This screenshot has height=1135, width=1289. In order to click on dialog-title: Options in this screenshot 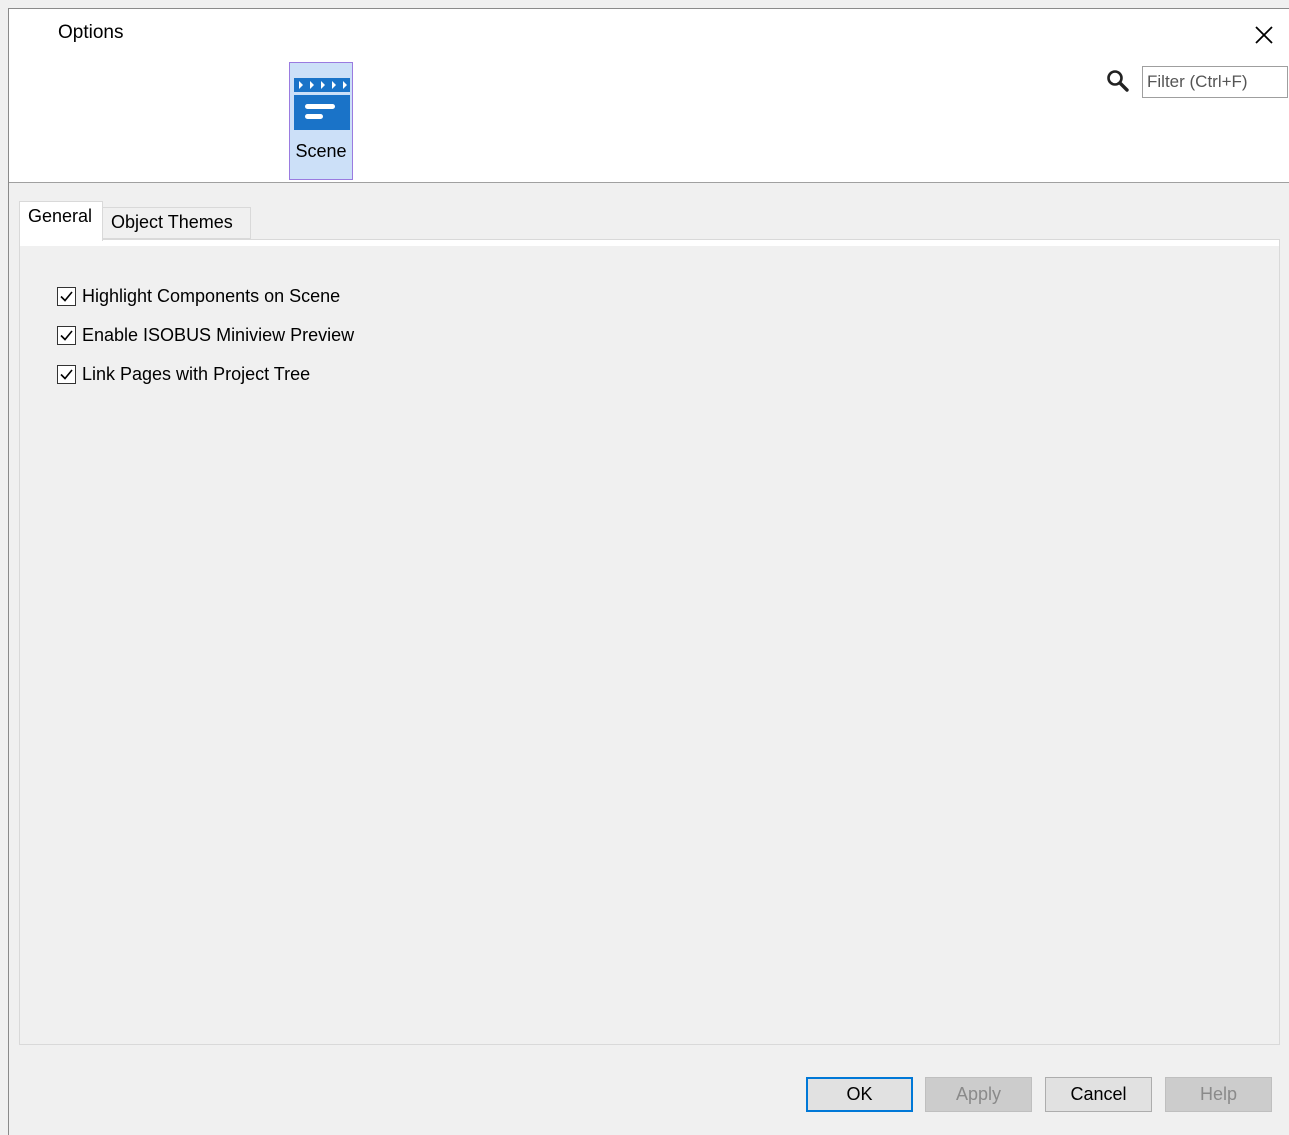, I will do `click(91, 32)`.